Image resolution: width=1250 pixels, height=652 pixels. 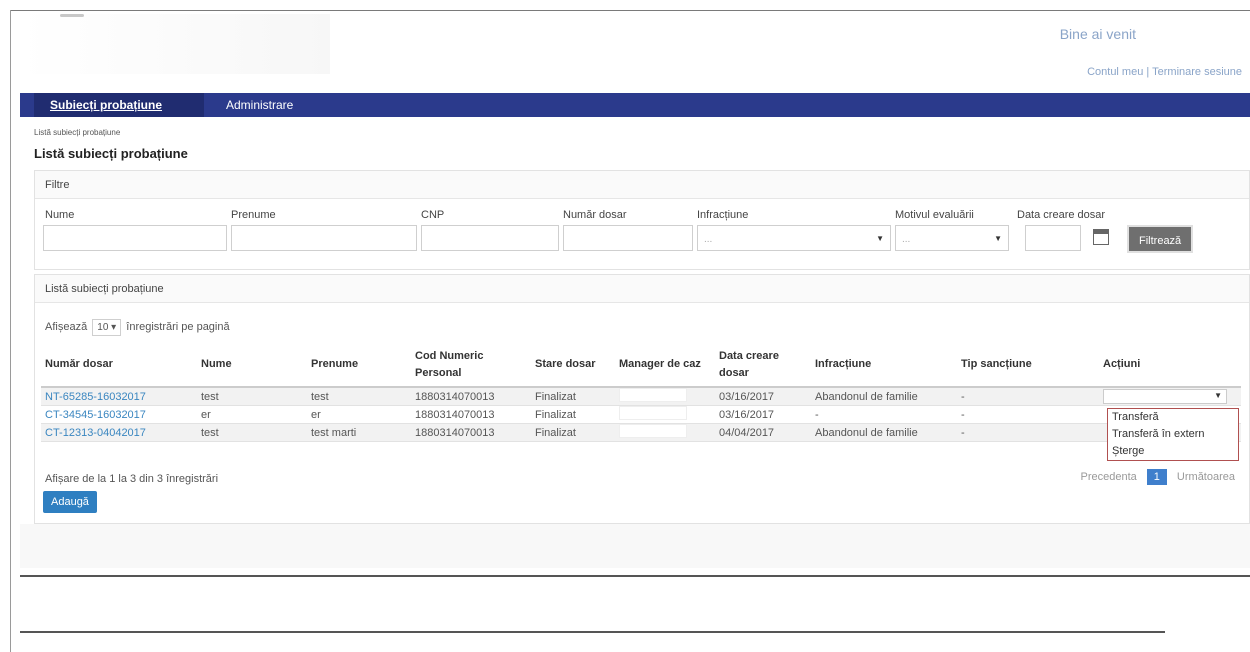 I want to click on col-status: Stare dosar, so click(x=573, y=365).